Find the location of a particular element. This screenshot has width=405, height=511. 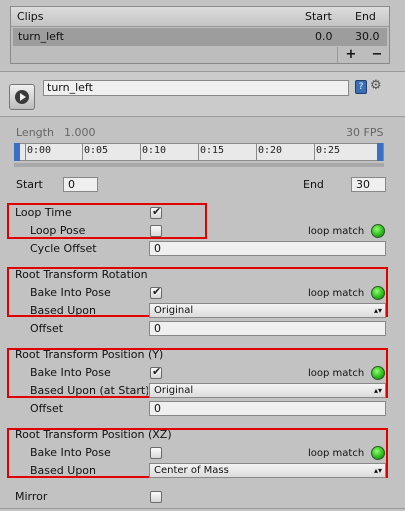

rotation-based-upon-label: Based Upon is located at coordinates (63, 310).